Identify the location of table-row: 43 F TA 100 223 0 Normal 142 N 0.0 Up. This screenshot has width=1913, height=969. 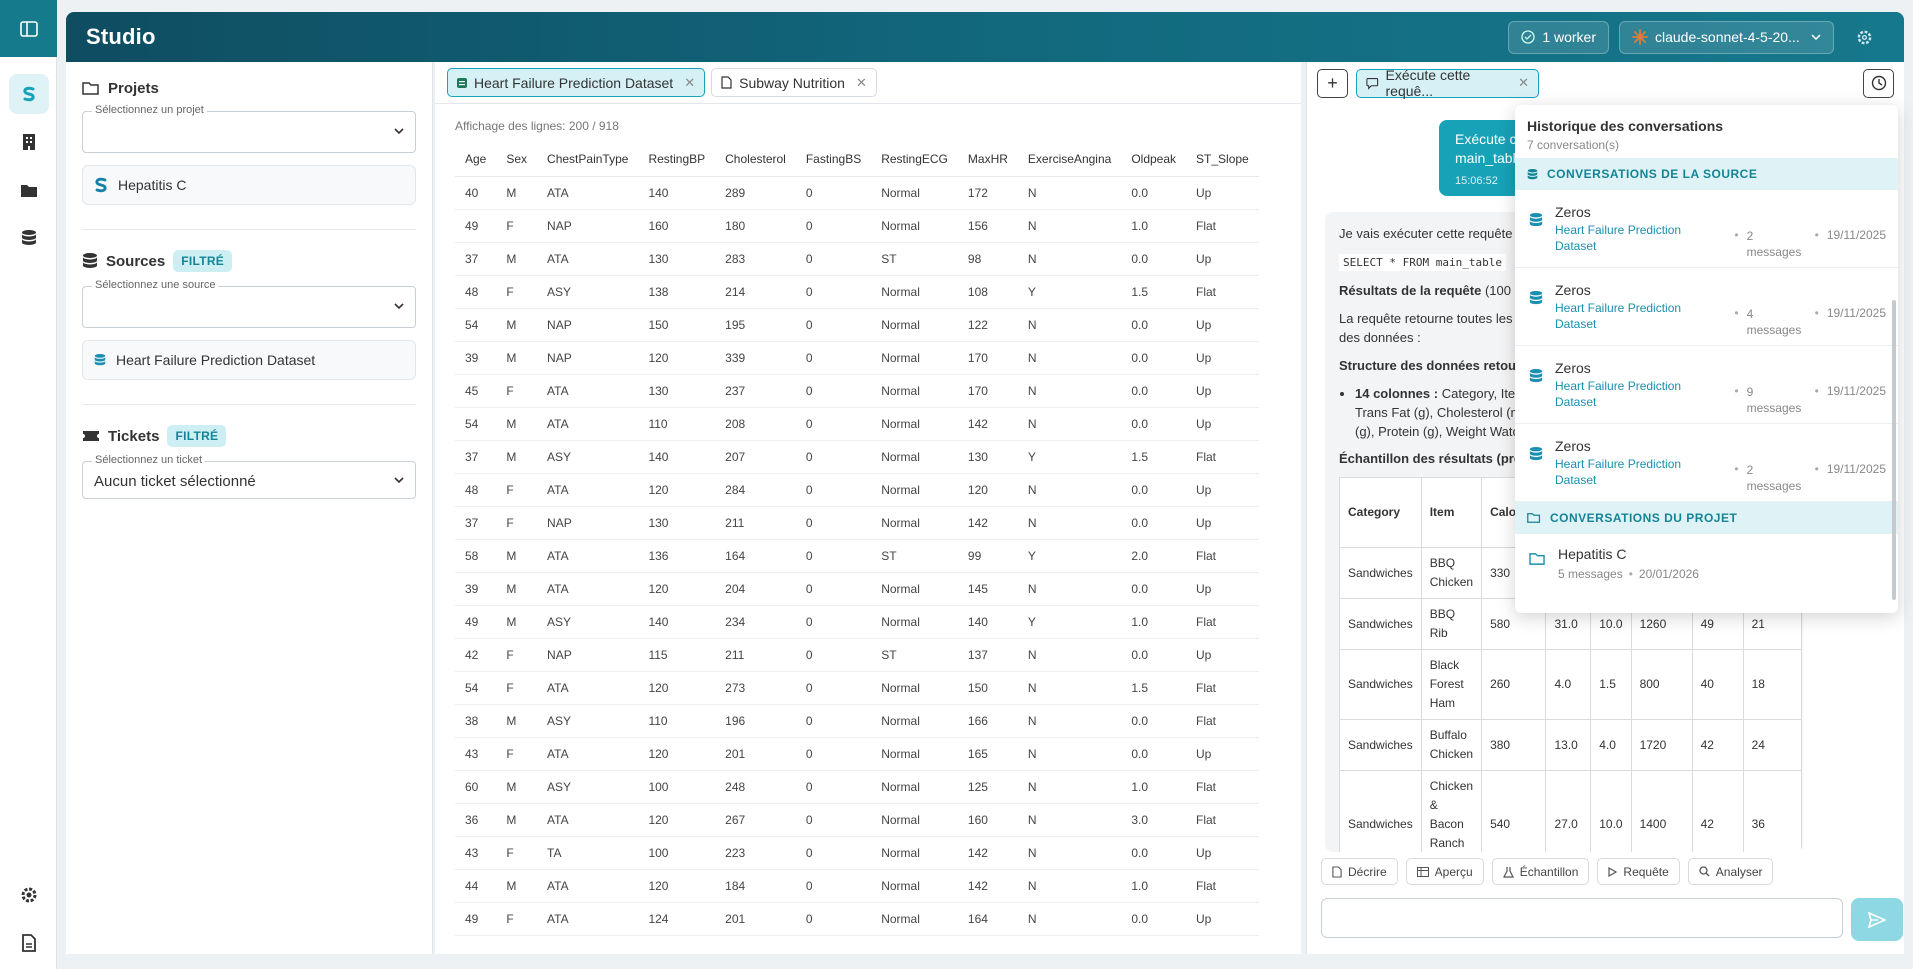
(857, 853).